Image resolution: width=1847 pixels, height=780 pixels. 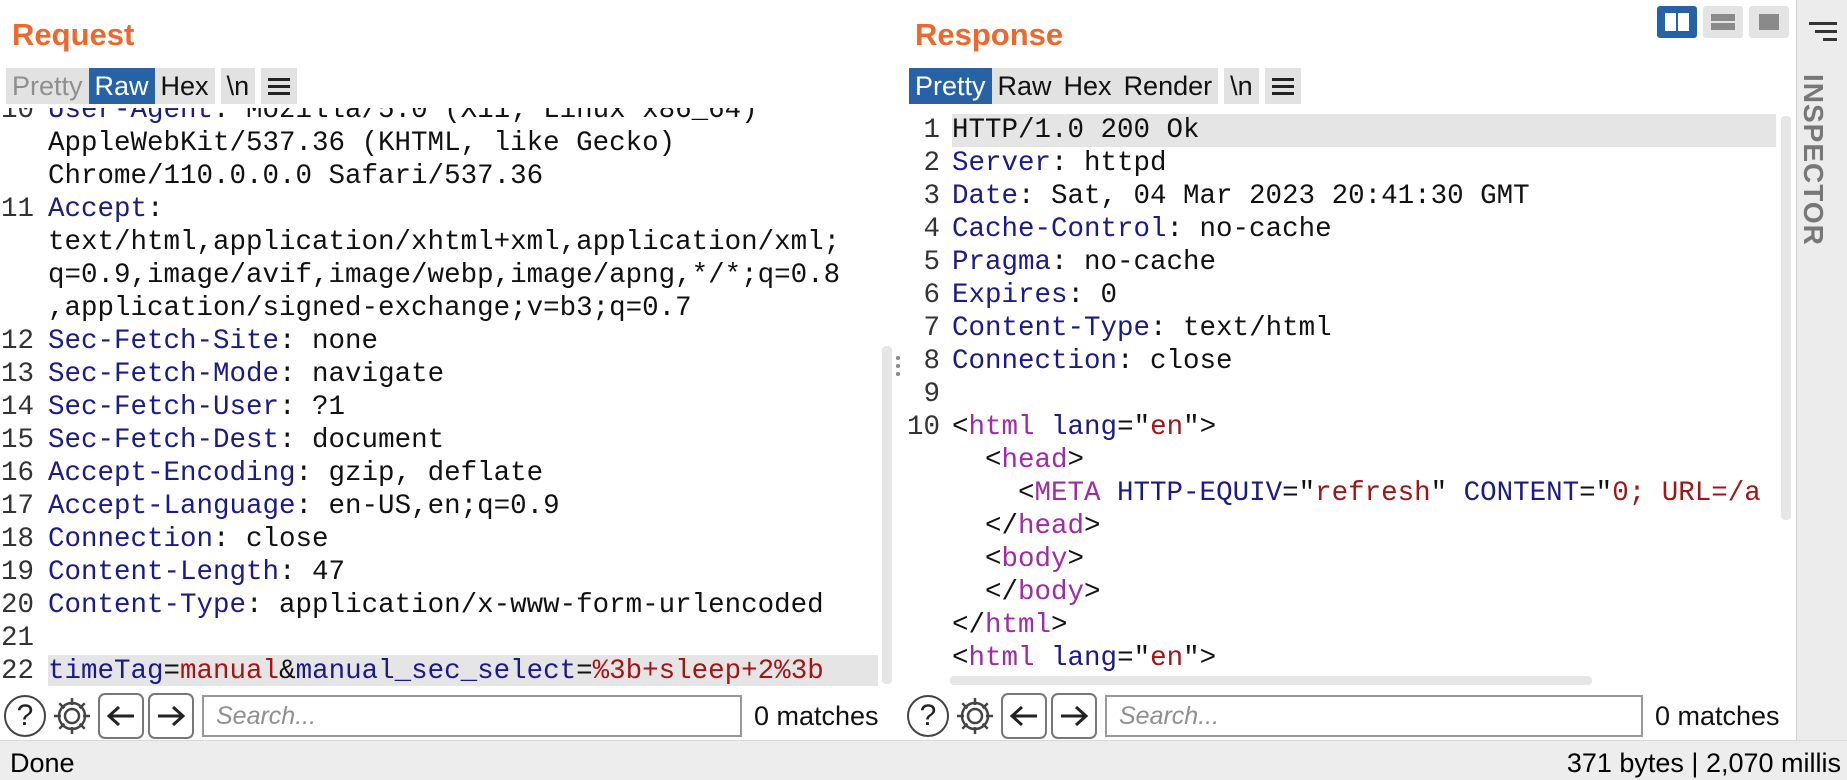 I want to click on request-code-line: ,application/signed-exchange;v=b3;q=0.7, so click(x=346, y=308).